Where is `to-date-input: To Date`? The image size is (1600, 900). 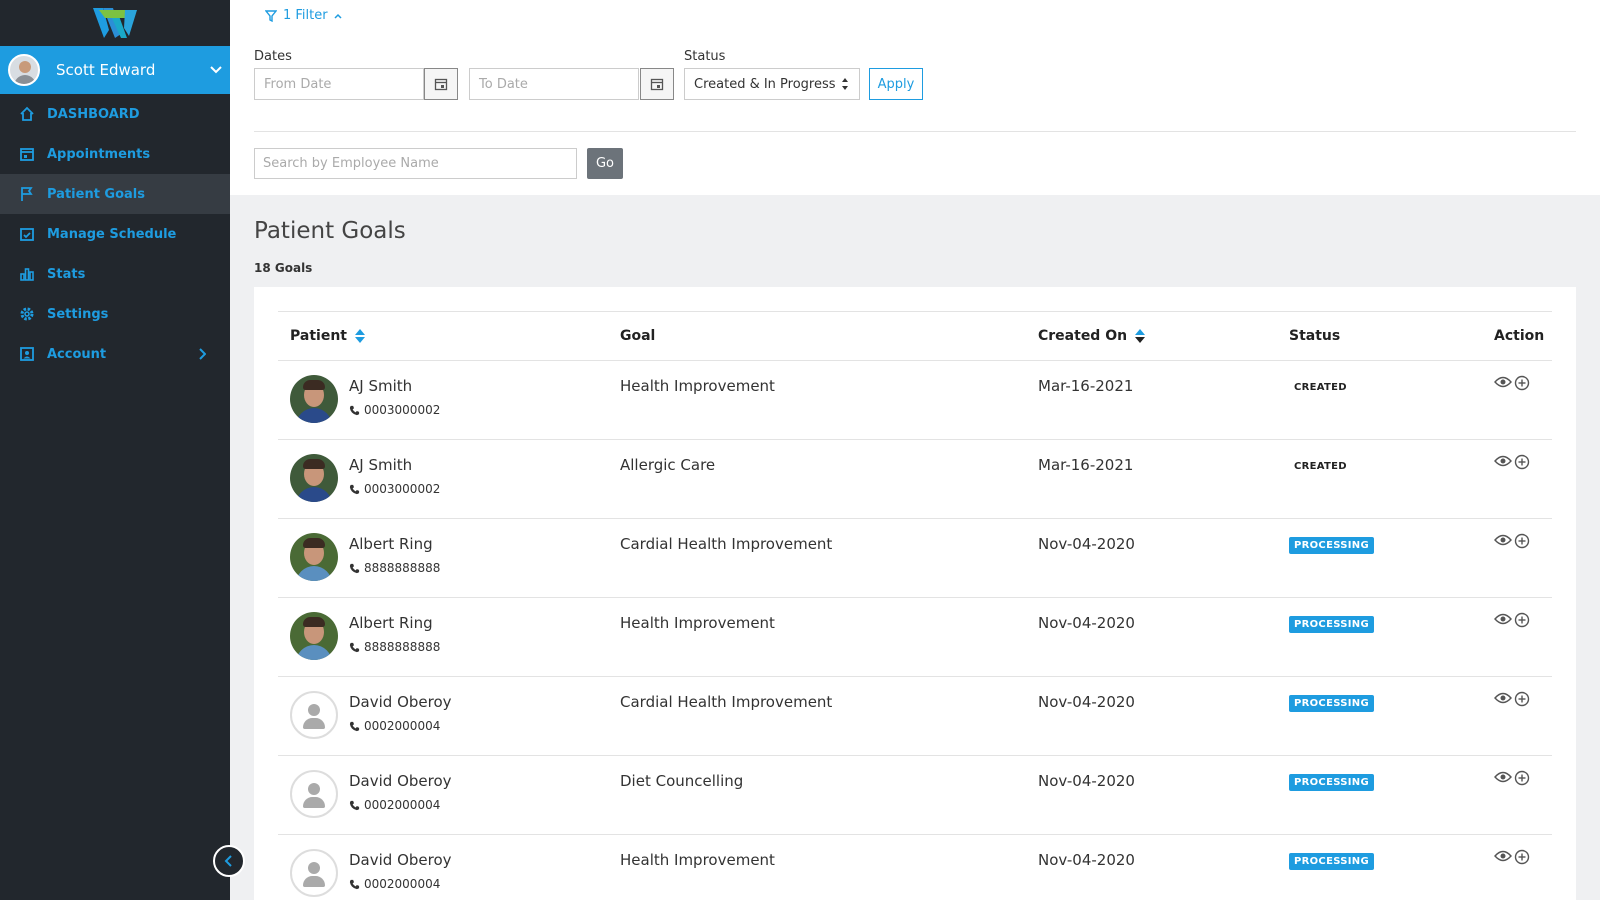
to-date-input: To Date is located at coordinates (554, 84).